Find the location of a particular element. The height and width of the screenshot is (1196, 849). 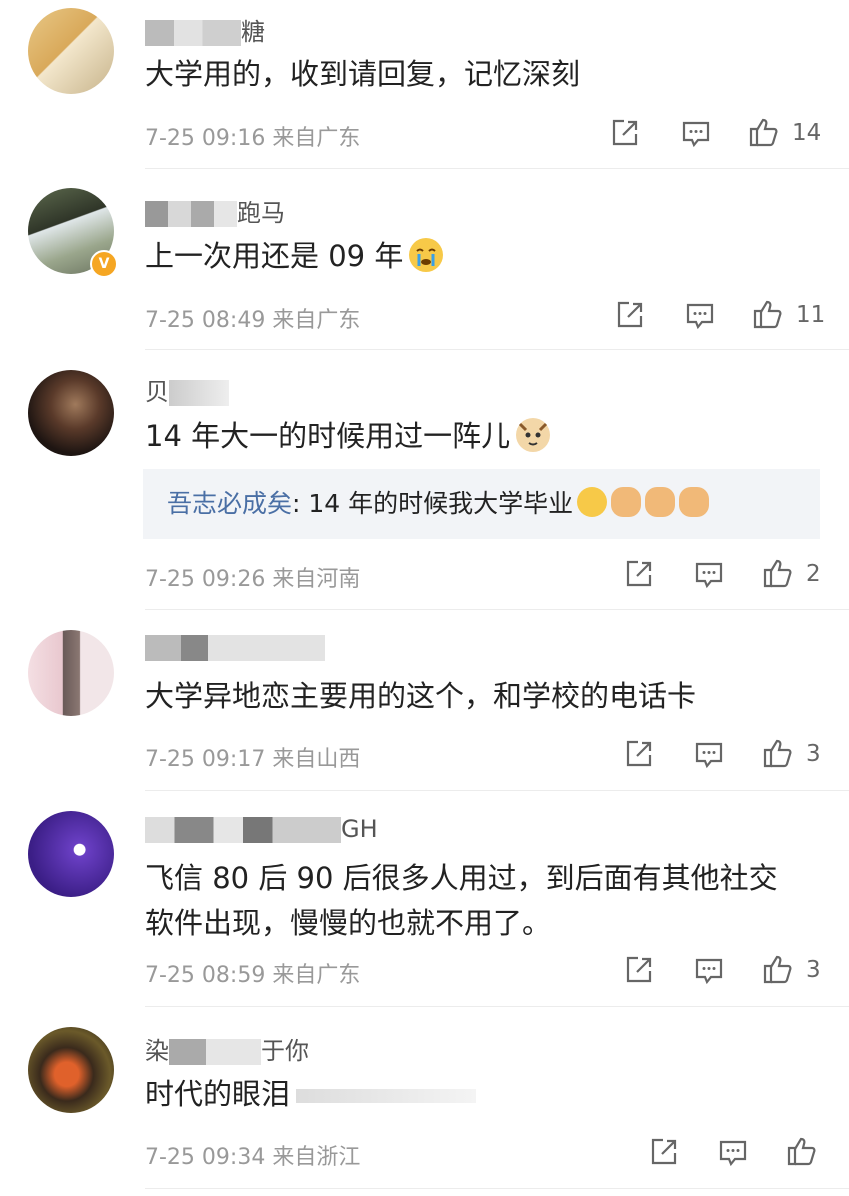

verified-badge: V is located at coordinates (104, 264).